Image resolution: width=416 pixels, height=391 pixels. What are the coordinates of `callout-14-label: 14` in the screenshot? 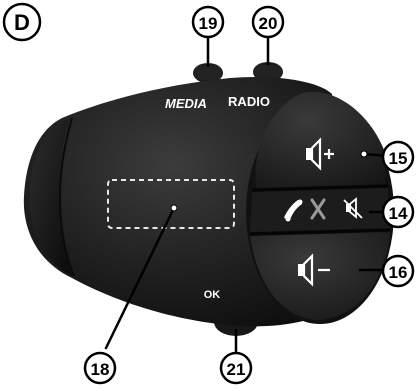 It's located at (398, 213).